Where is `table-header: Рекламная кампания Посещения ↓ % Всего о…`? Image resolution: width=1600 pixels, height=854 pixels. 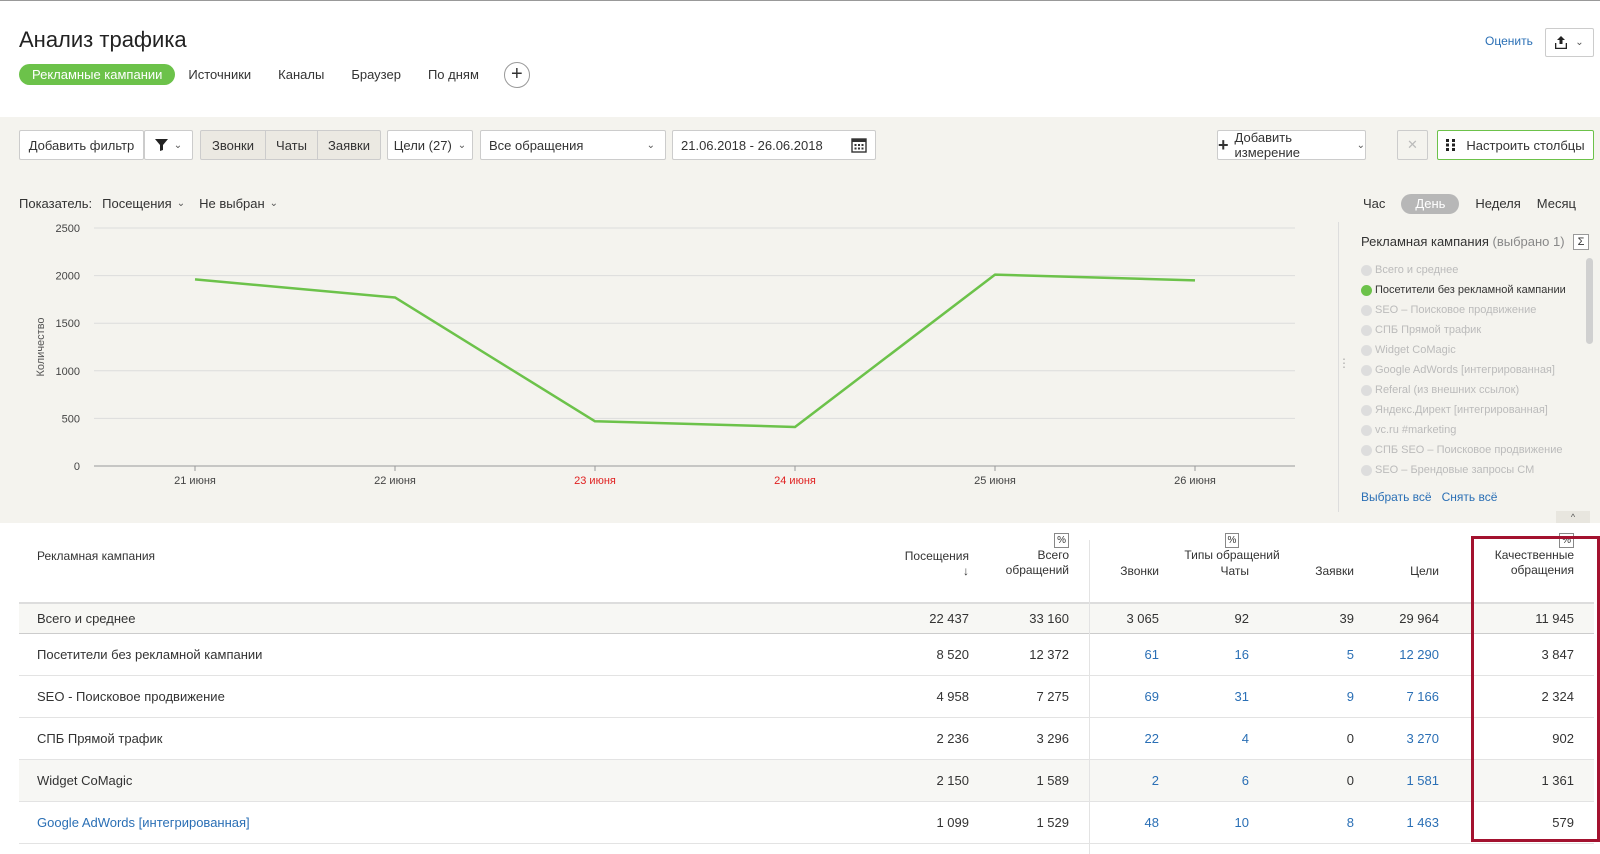
table-header: Рекламная кампания Посещения ↓ % Всего о… is located at coordinates (806, 567).